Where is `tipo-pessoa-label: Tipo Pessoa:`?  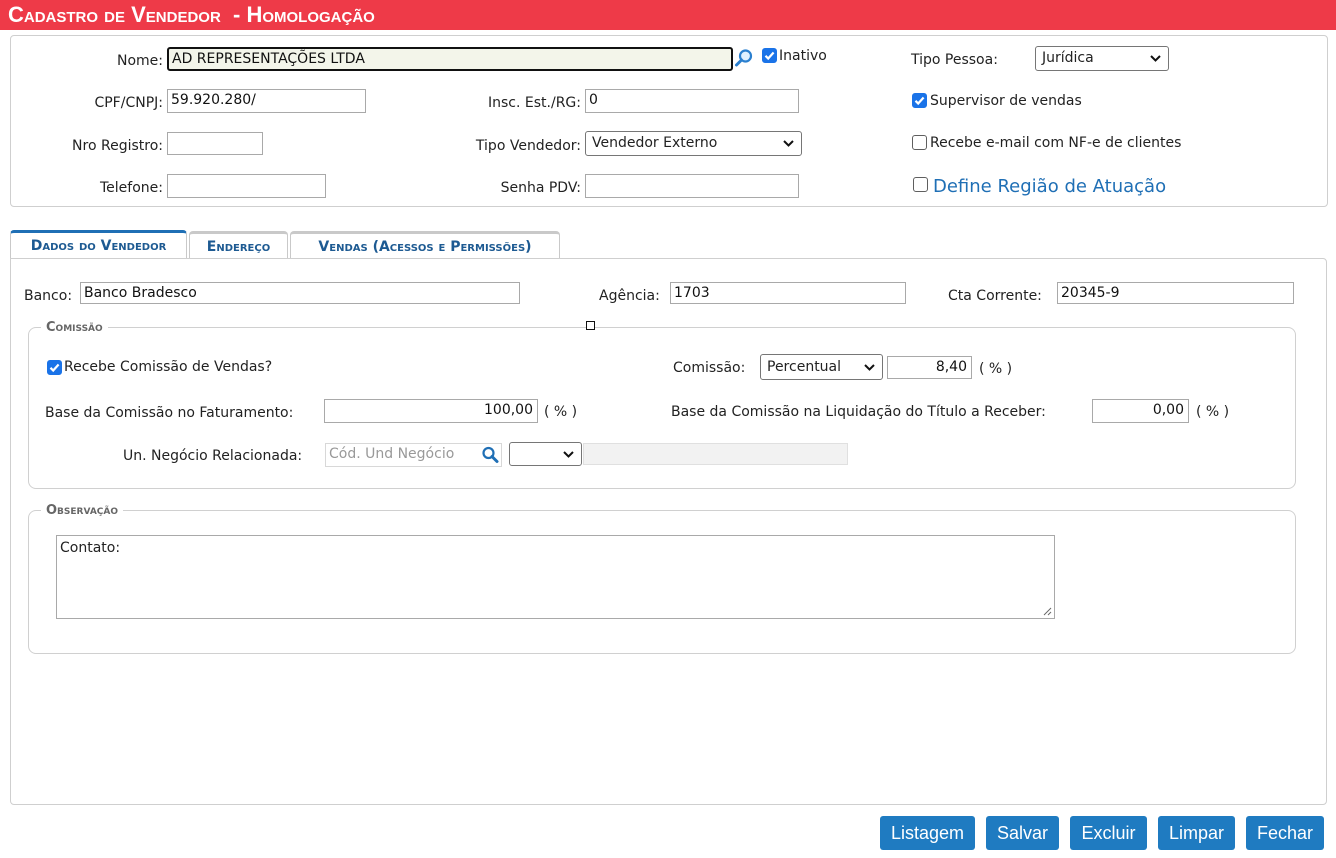 tipo-pessoa-label: Tipo Pessoa: is located at coordinates (954, 60).